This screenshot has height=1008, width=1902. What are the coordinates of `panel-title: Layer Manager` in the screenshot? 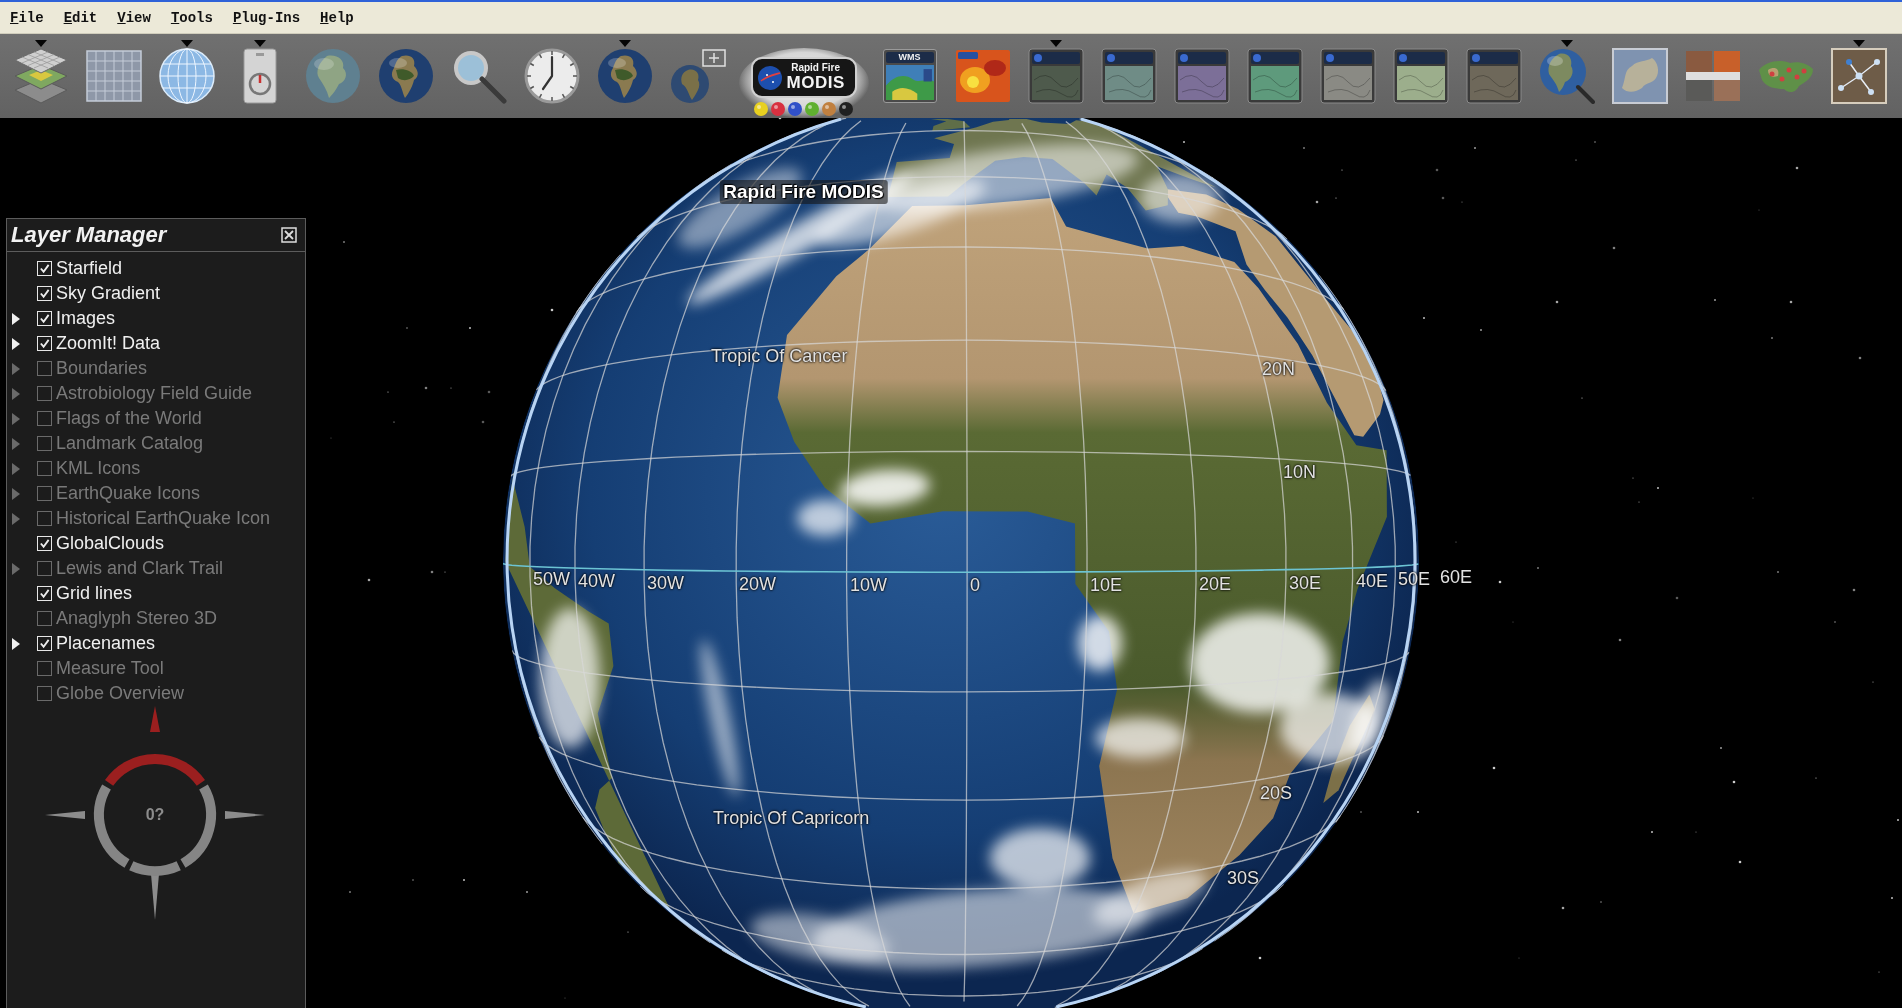 It's located at (89, 235).